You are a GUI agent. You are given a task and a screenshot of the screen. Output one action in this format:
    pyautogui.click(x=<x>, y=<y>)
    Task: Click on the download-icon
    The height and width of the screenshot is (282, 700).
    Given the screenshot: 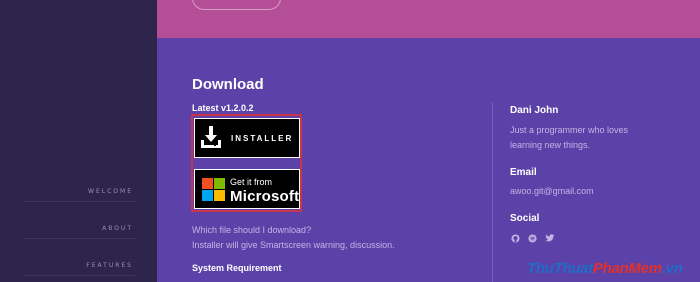 What is the action you would take?
    pyautogui.click(x=211, y=137)
    